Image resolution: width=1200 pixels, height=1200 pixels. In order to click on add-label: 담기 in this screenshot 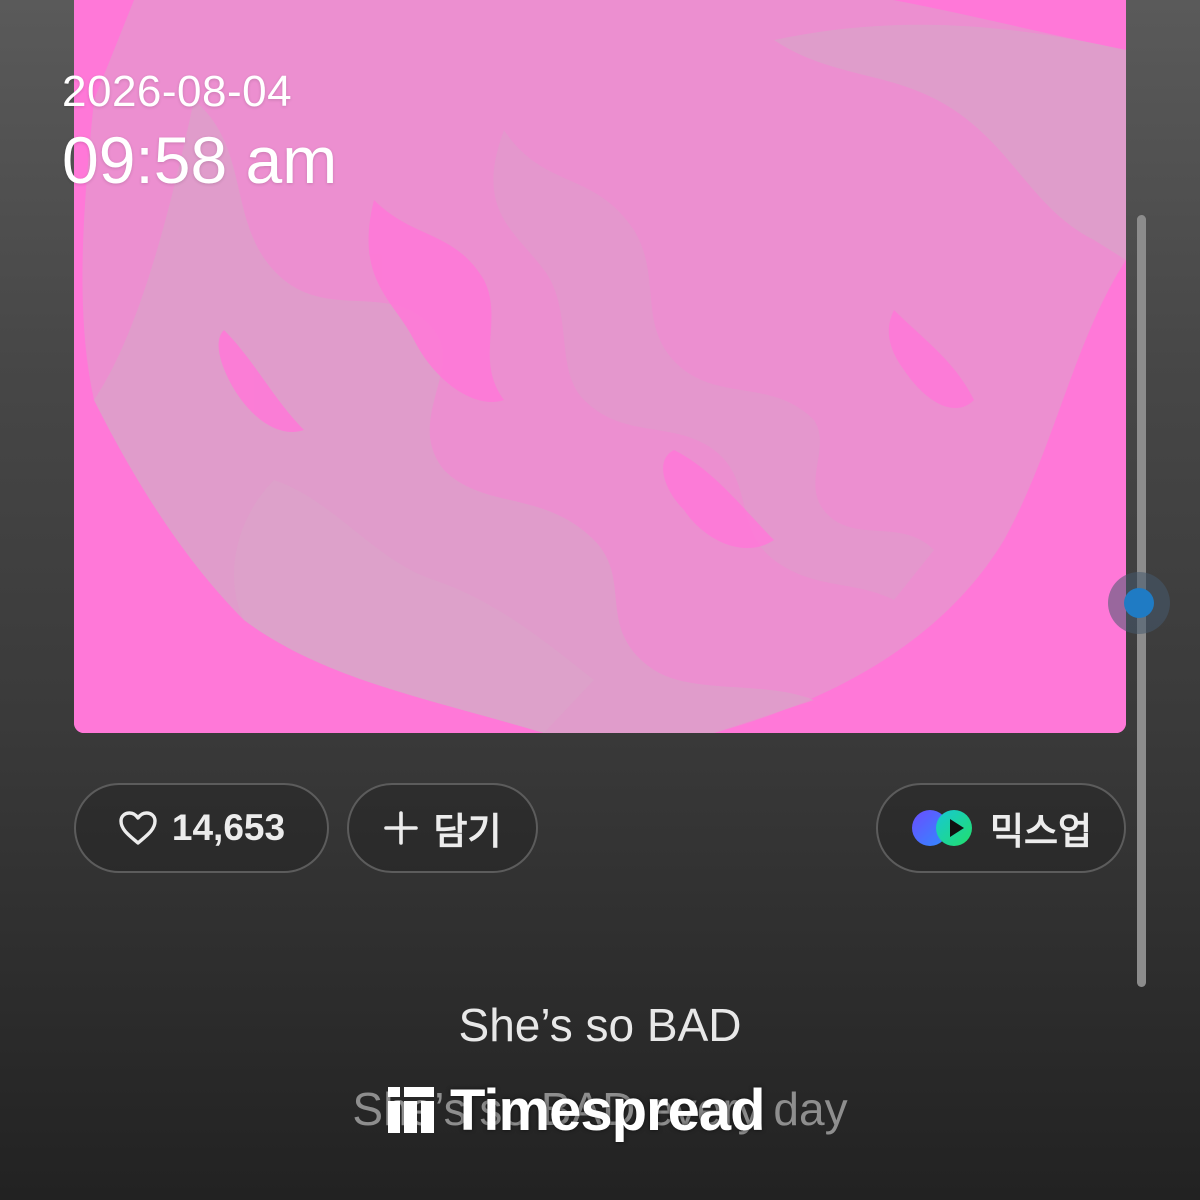, I will do `click(467, 831)`.